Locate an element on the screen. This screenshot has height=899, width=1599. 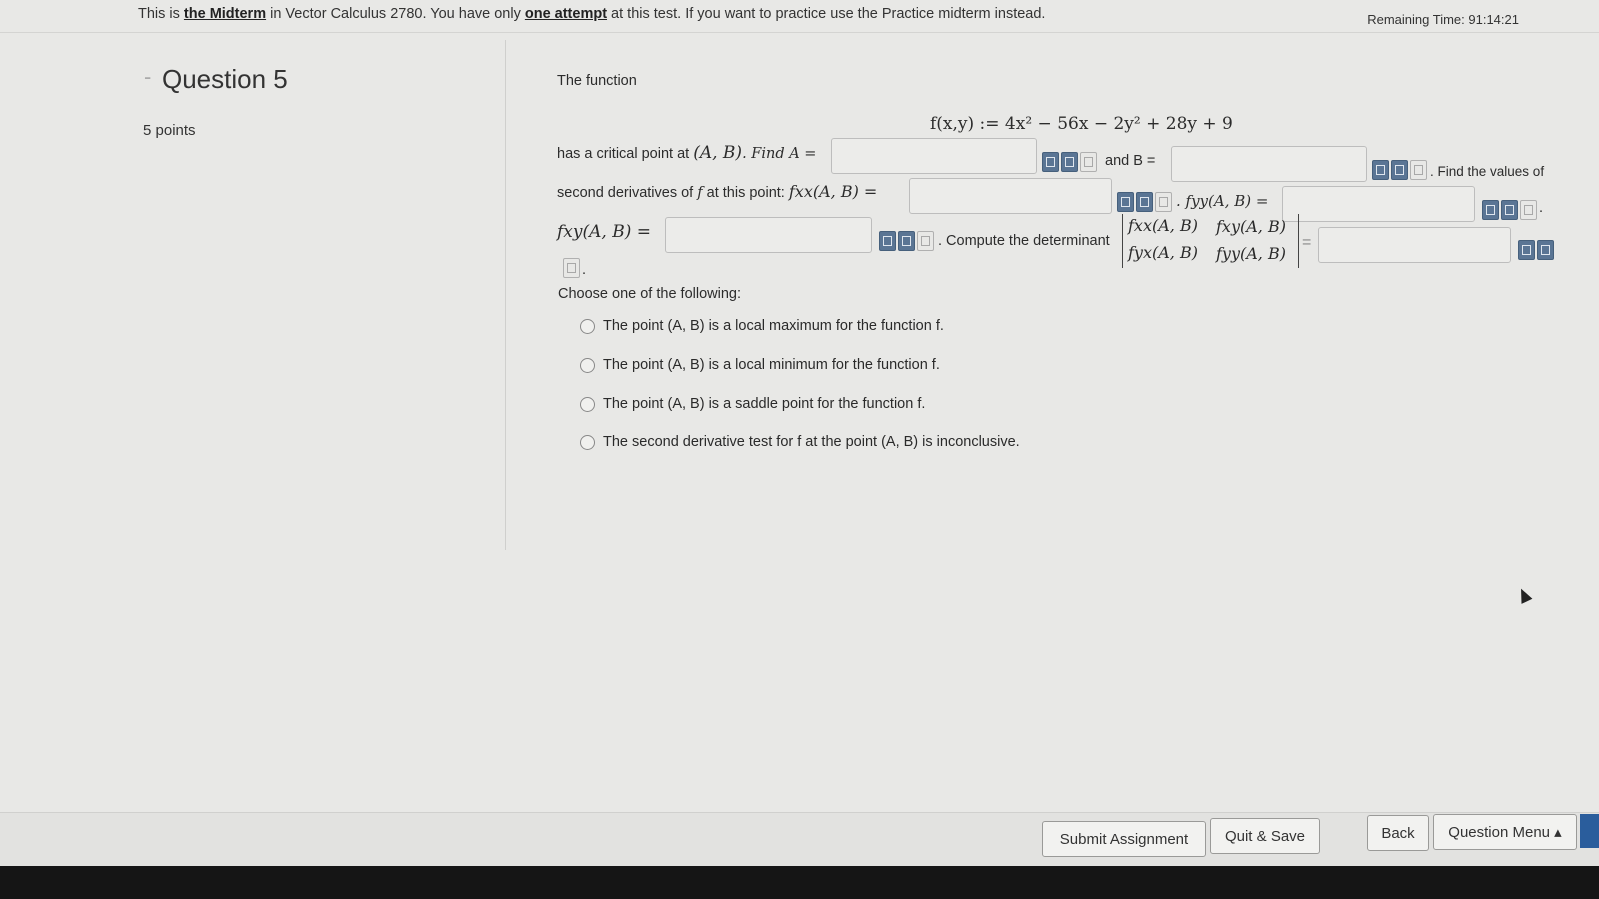
radio-inconclusive is located at coordinates (587, 442).